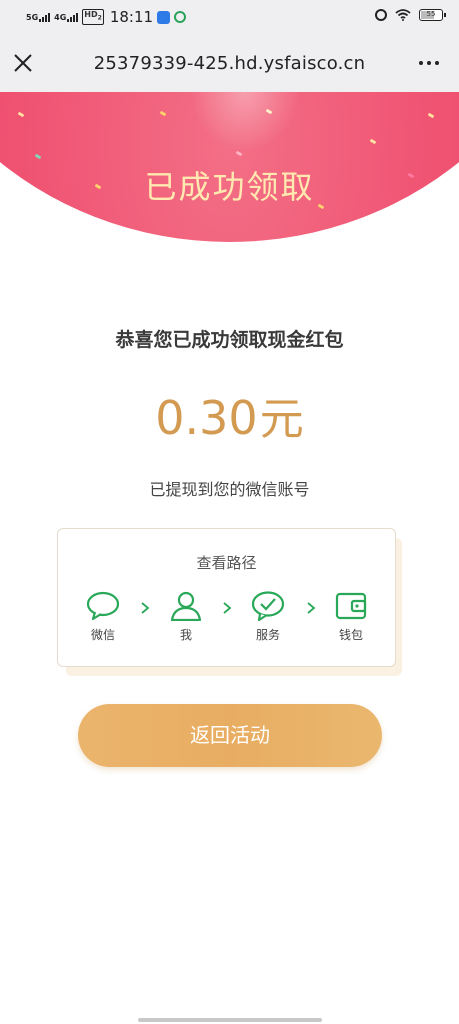 The height and width of the screenshot is (1024, 459). I want to click on hd-voice-badge: HD2, so click(93, 17).